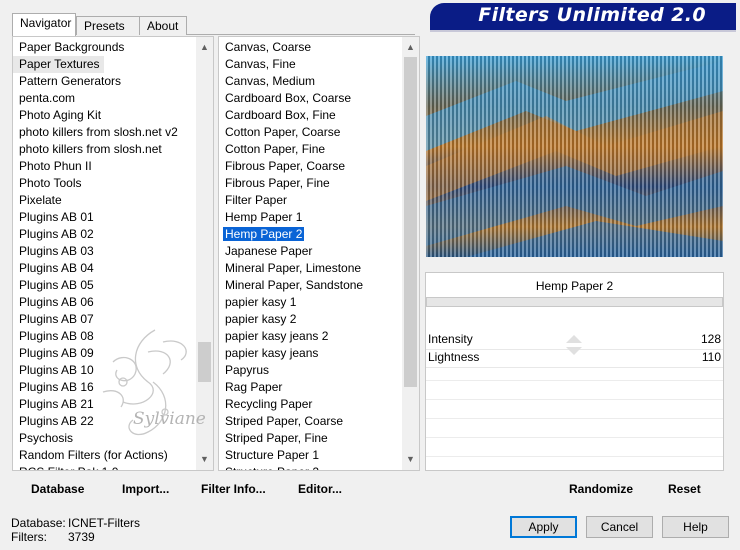 The height and width of the screenshot is (550, 740). What do you see at coordinates (695, 527) in the screenshot?
I see `help-button: Help` at bounding box center [695, 527].